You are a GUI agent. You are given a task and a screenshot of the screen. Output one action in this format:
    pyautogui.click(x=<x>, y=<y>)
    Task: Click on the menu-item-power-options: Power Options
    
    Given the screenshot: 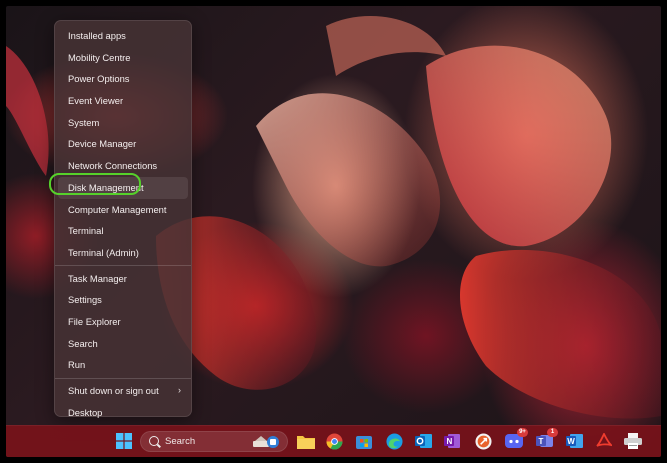 What is the action you would take?
    pyautogui.click(x=123, y=79)
    